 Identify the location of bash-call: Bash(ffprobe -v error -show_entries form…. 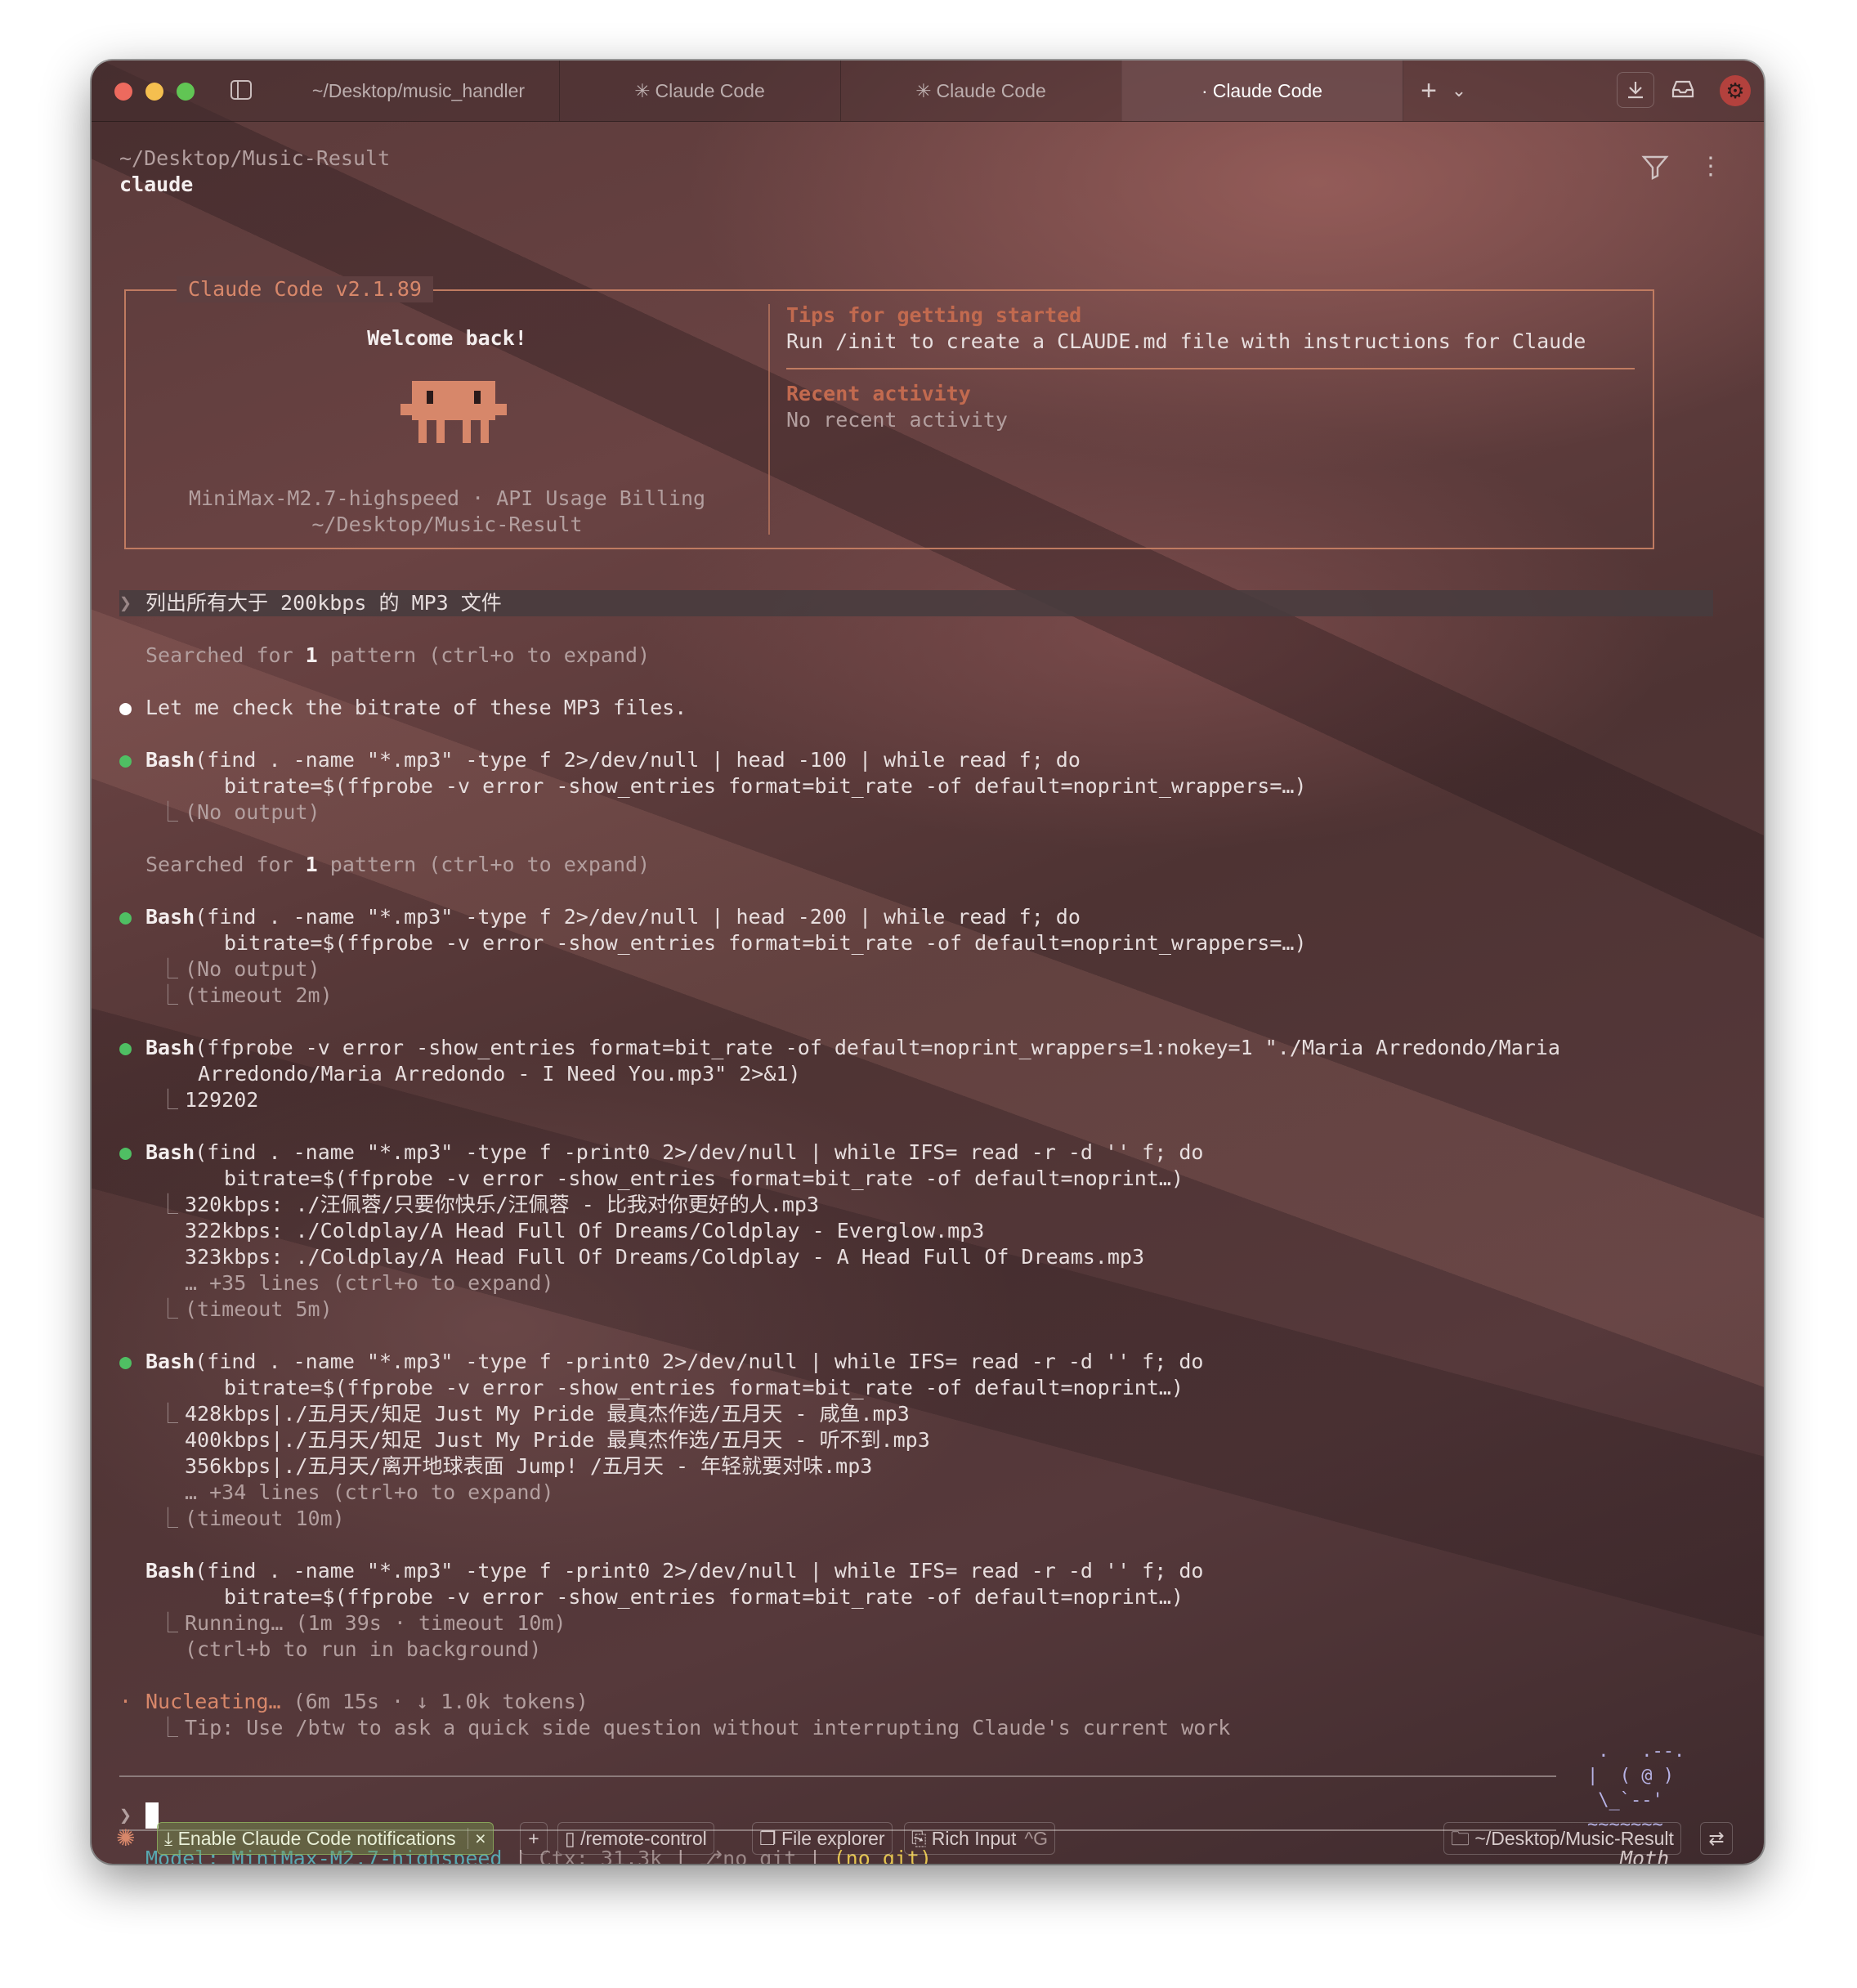
(852, 1048).